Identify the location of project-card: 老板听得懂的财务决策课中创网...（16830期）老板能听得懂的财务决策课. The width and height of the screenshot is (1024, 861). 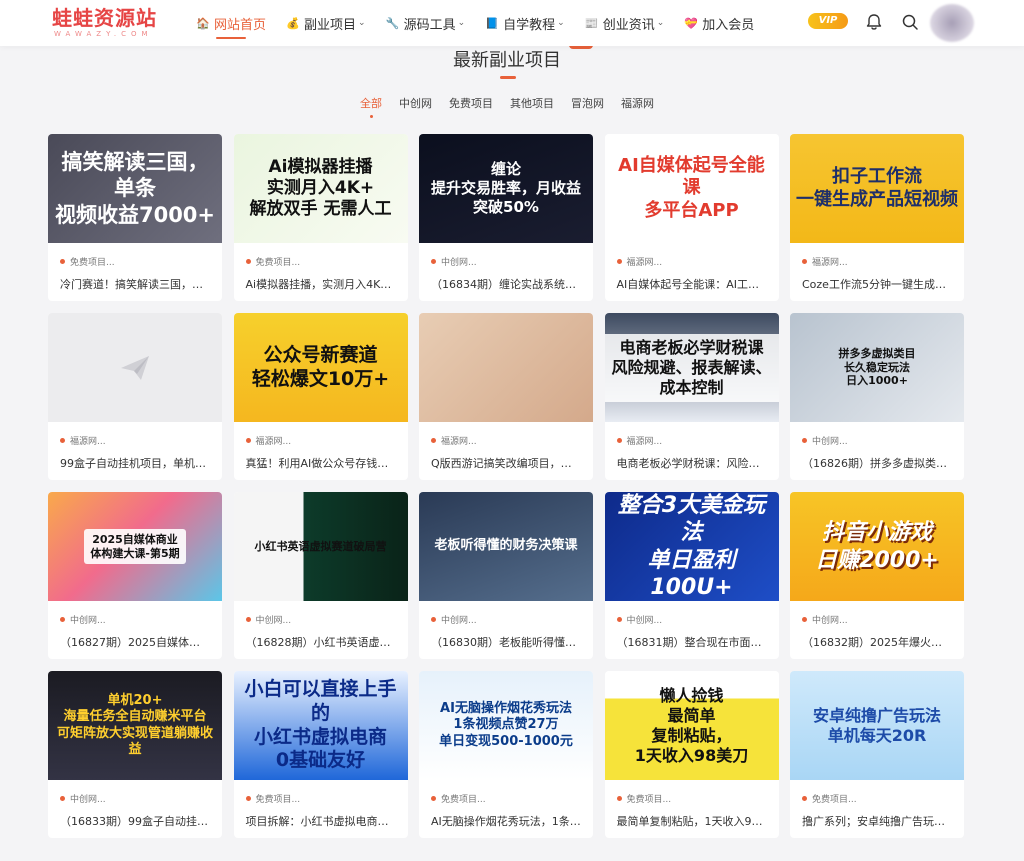
(506, 575).